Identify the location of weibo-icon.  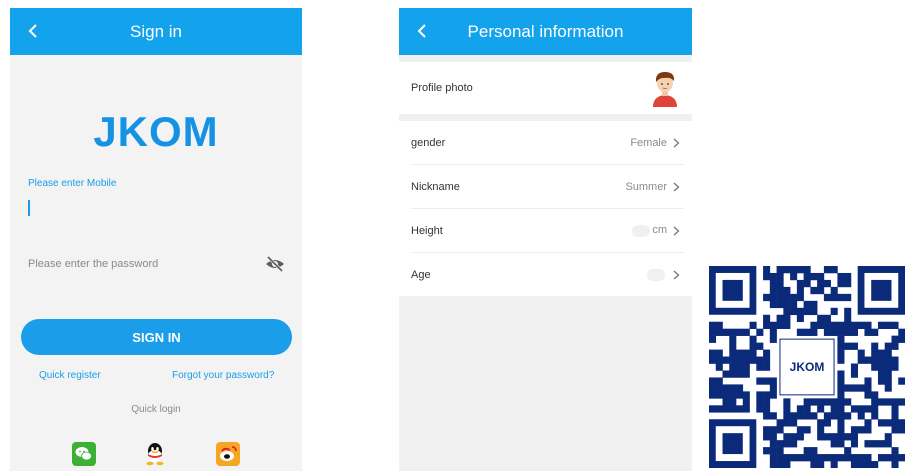
(228, 454).